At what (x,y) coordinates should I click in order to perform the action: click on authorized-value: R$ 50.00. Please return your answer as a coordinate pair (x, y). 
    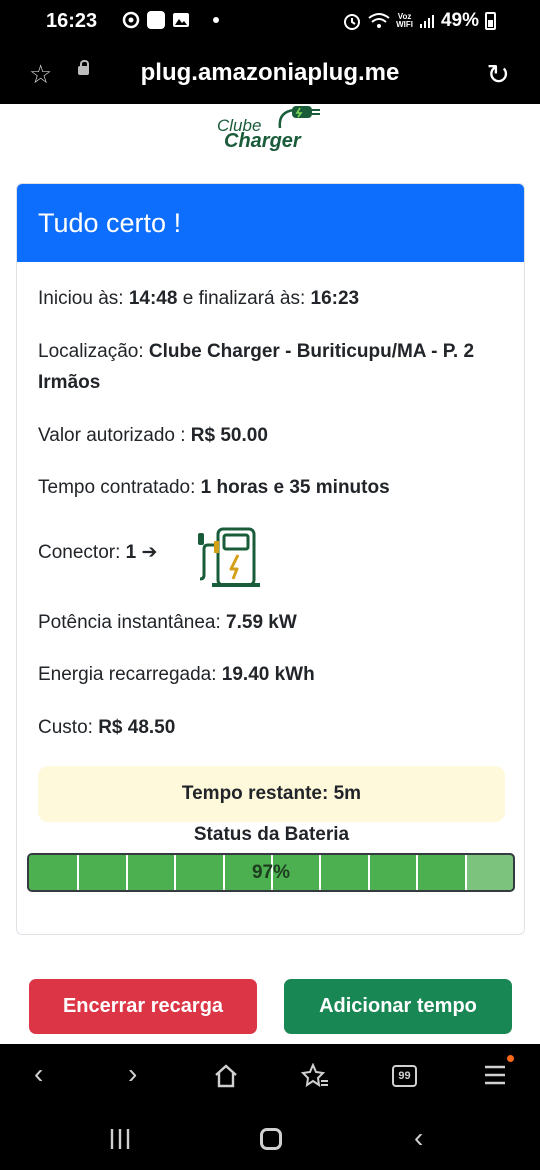
    Looking at the image, I should click on (229, 435).